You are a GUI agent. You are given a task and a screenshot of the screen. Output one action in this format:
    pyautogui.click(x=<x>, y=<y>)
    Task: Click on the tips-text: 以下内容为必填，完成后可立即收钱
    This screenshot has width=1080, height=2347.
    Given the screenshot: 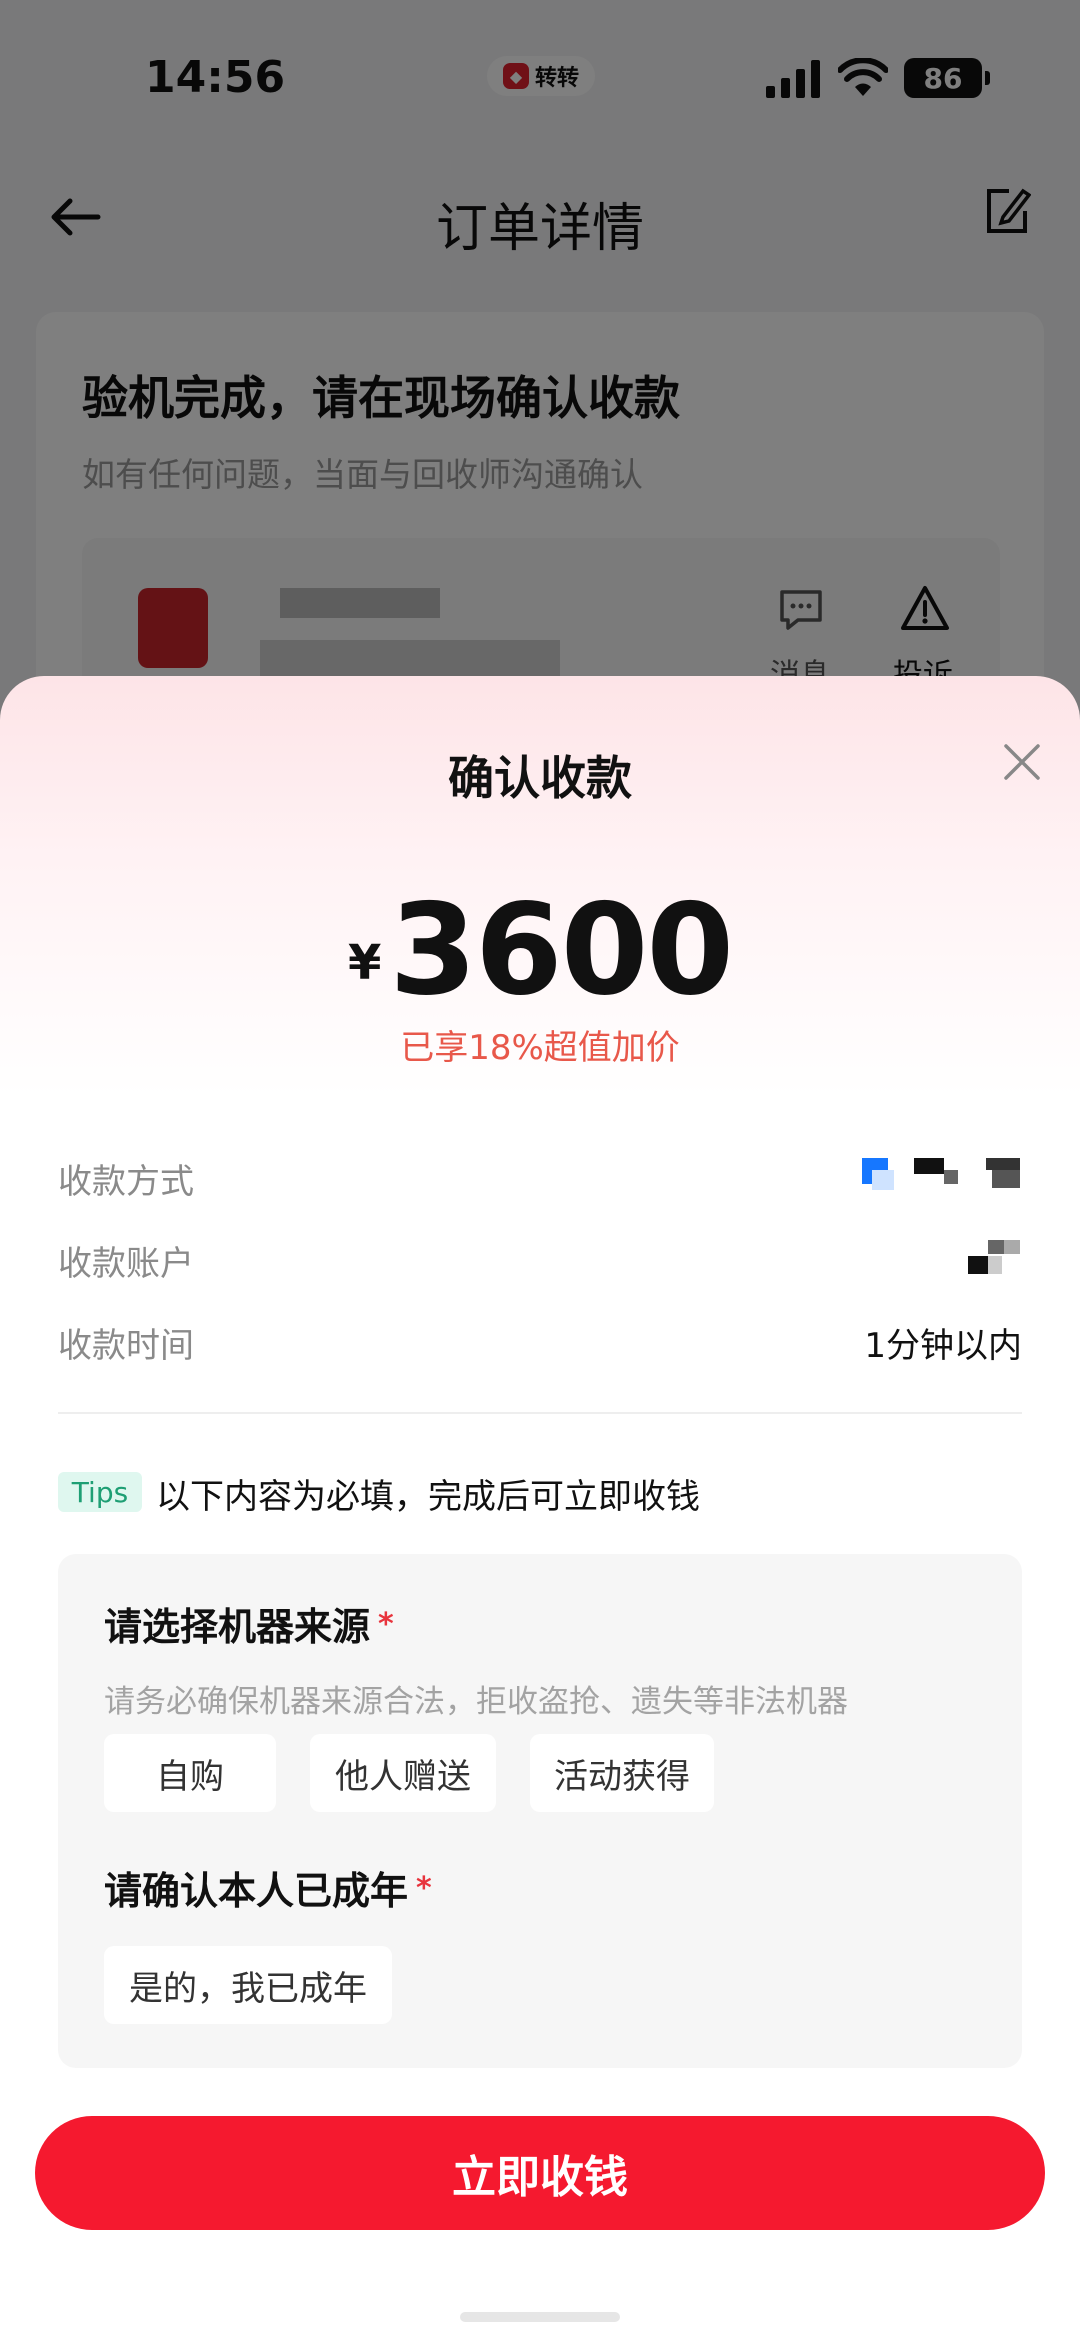 What is the action you would take?
    pyautogui.click(x=428, y=1497)
    